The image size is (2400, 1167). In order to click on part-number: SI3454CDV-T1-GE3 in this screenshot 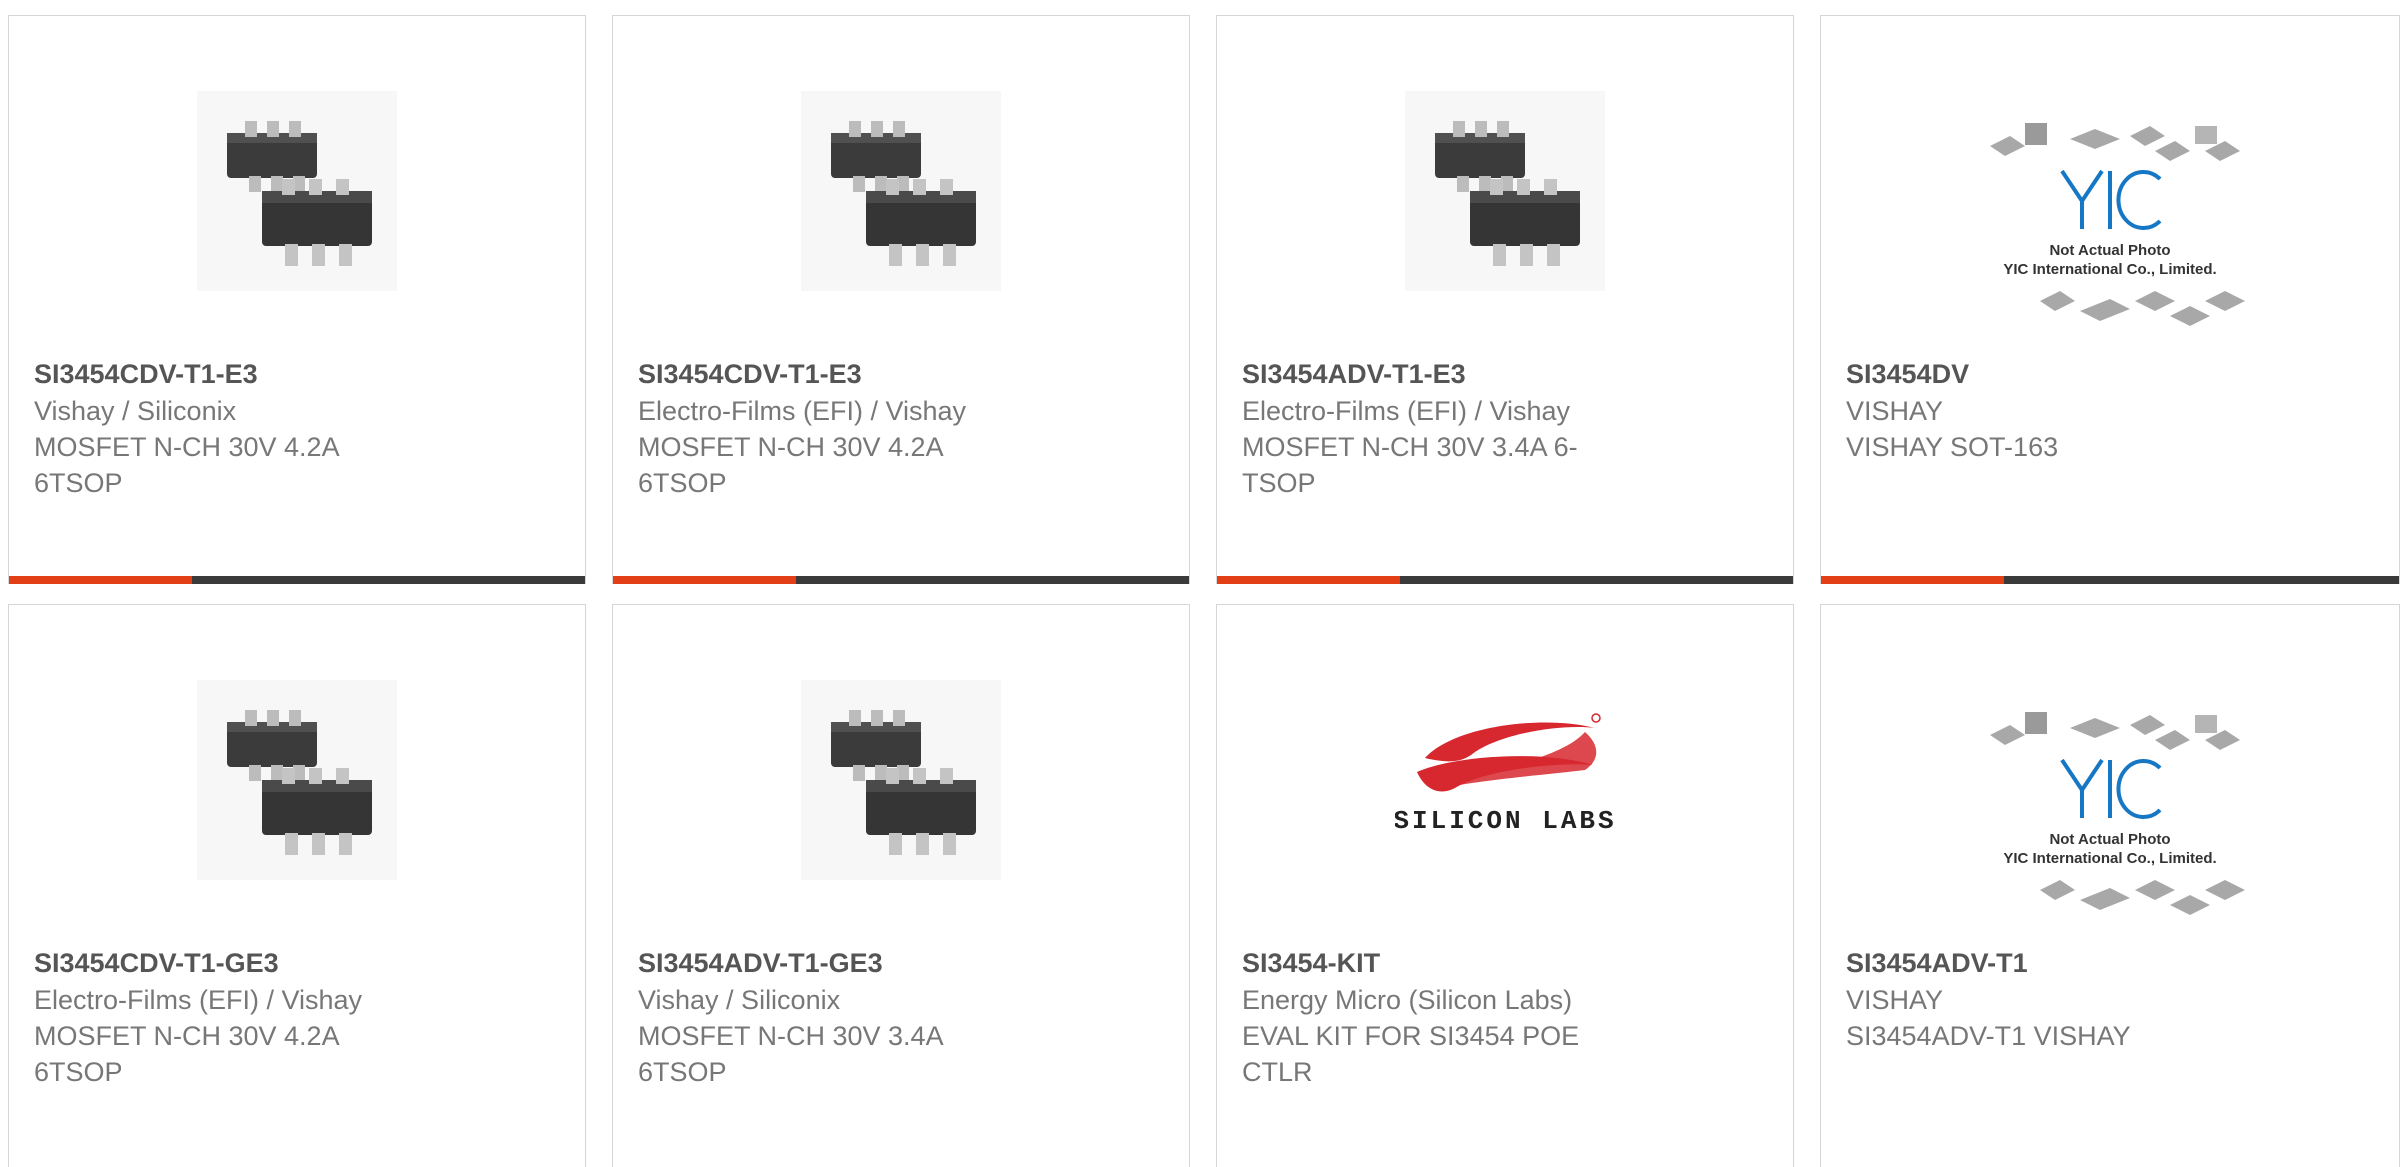, I will do `click(214, 963)`.